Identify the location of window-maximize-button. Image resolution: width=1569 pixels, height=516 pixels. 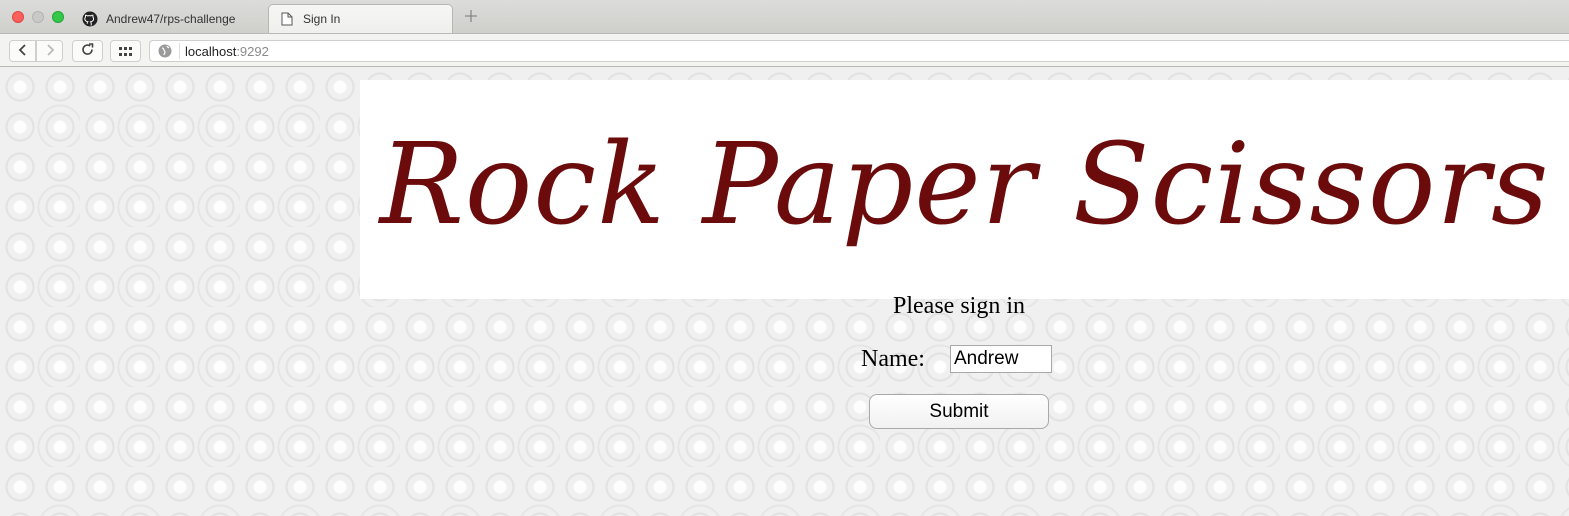
(58, 17).